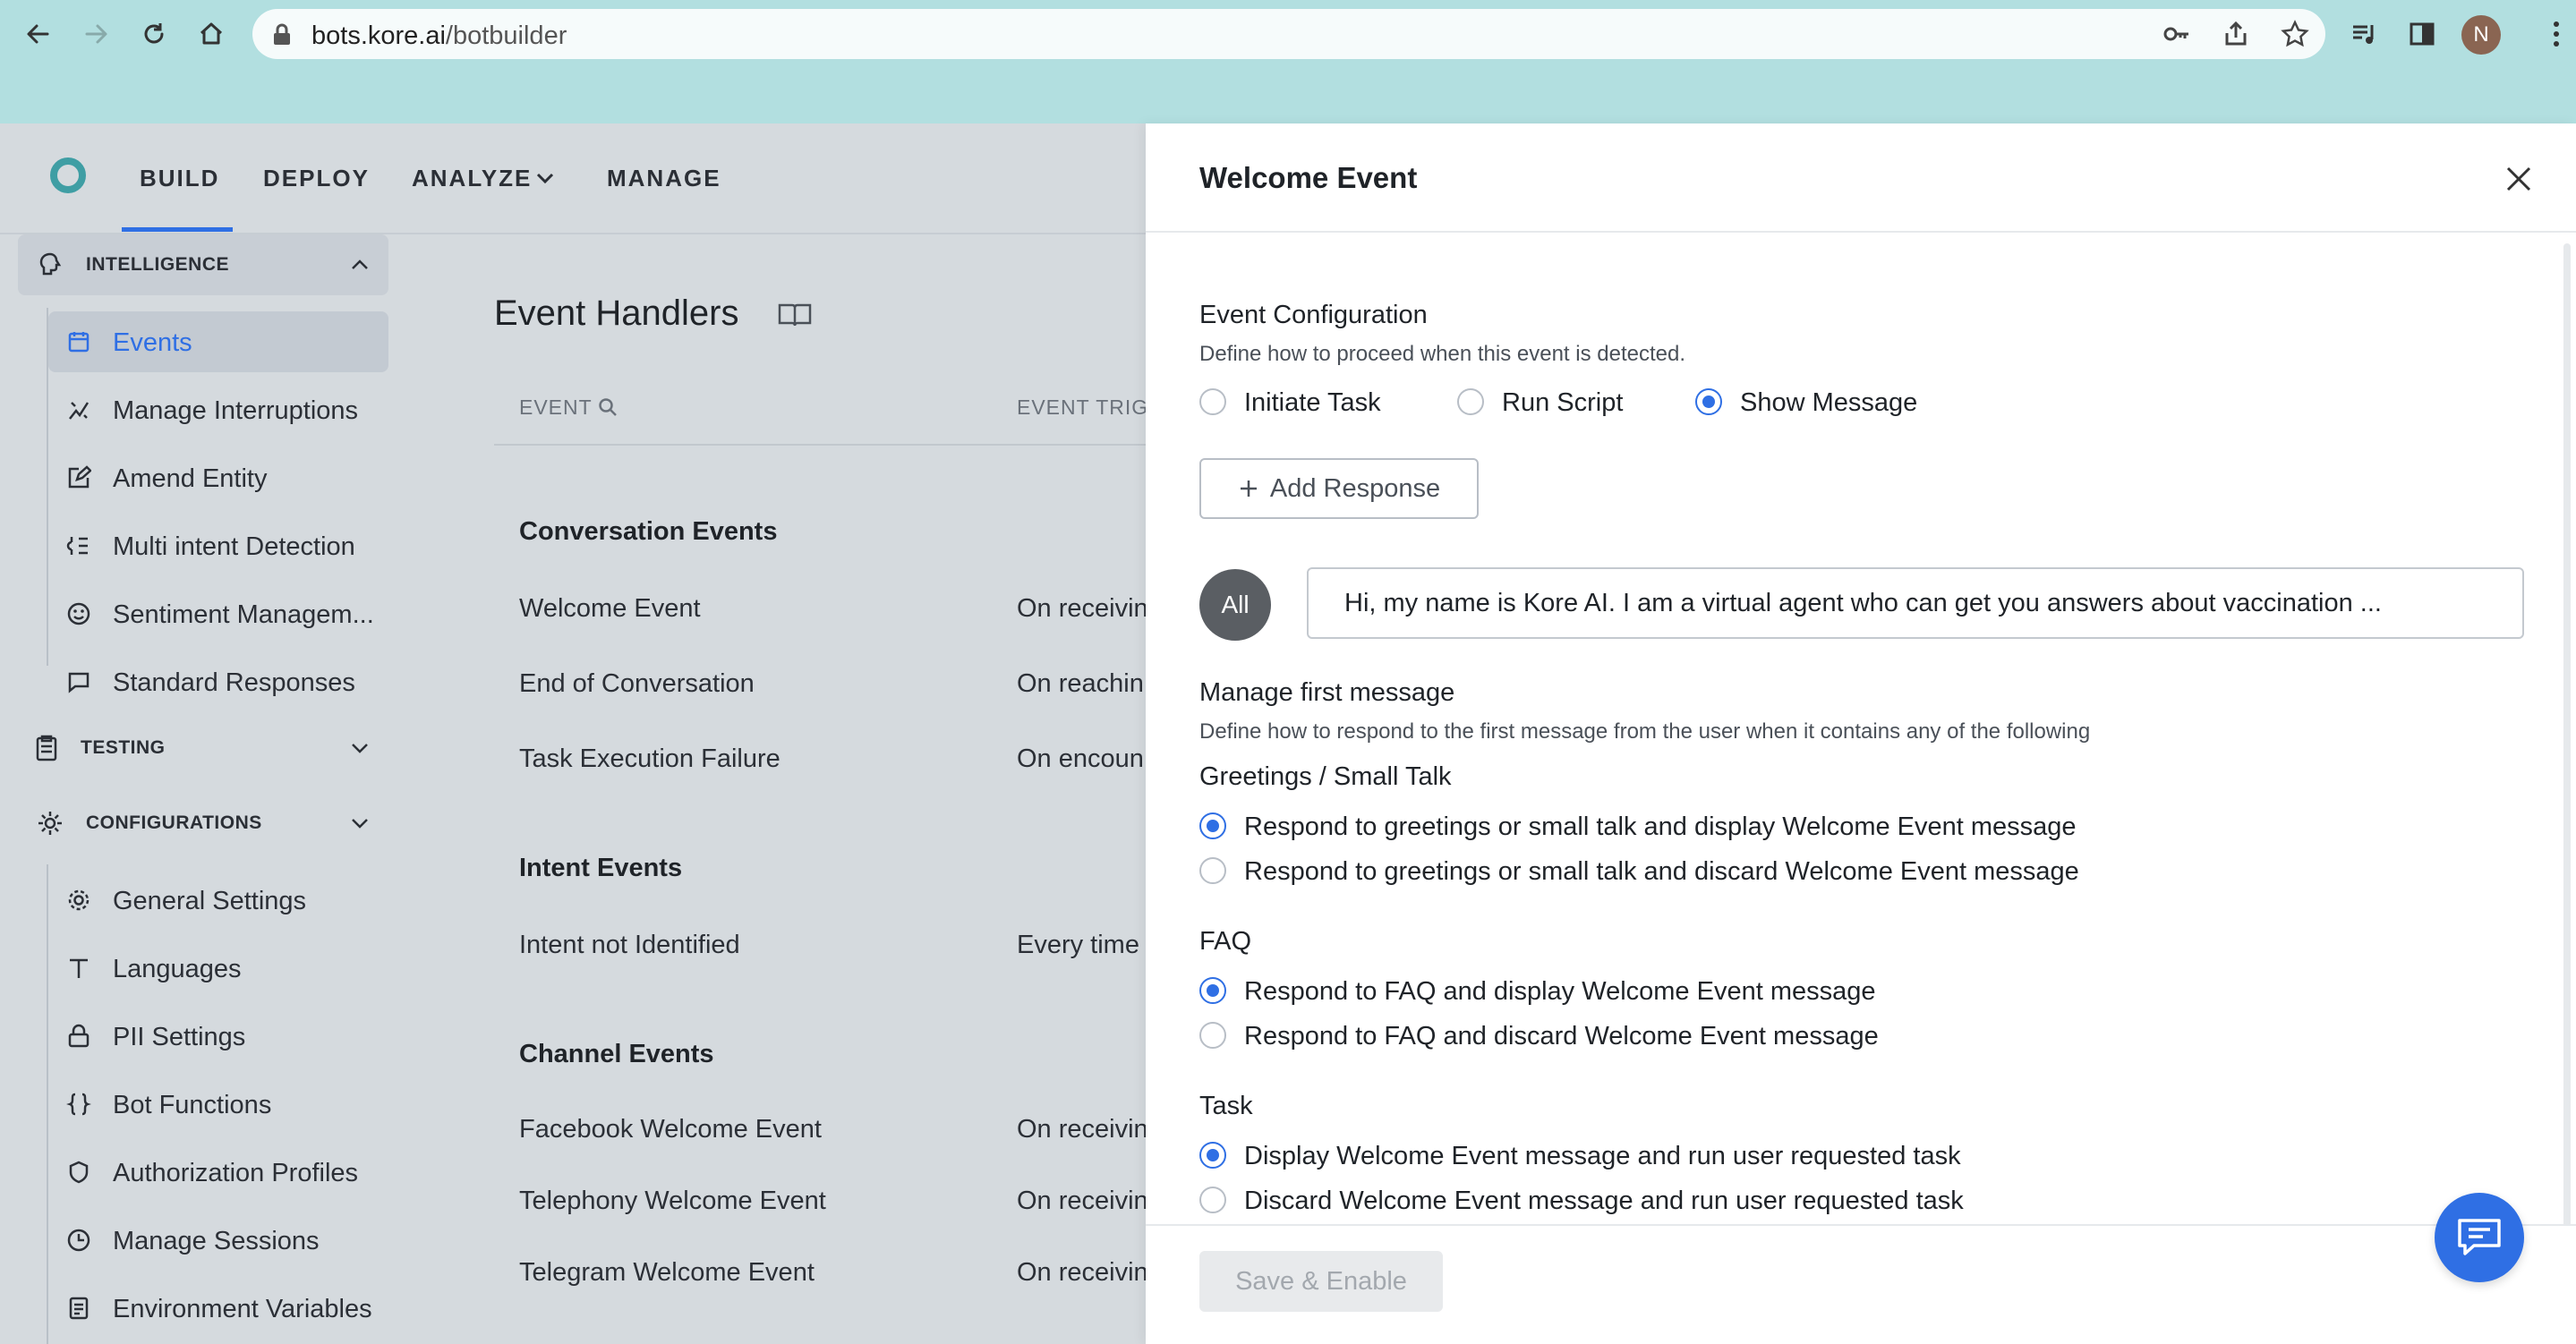 The width and height of the screenshot is (2576, 1344). Describe the element at coordinates (1212, 1035) in the screenshot. I see `radio-faq-discard` at that location.